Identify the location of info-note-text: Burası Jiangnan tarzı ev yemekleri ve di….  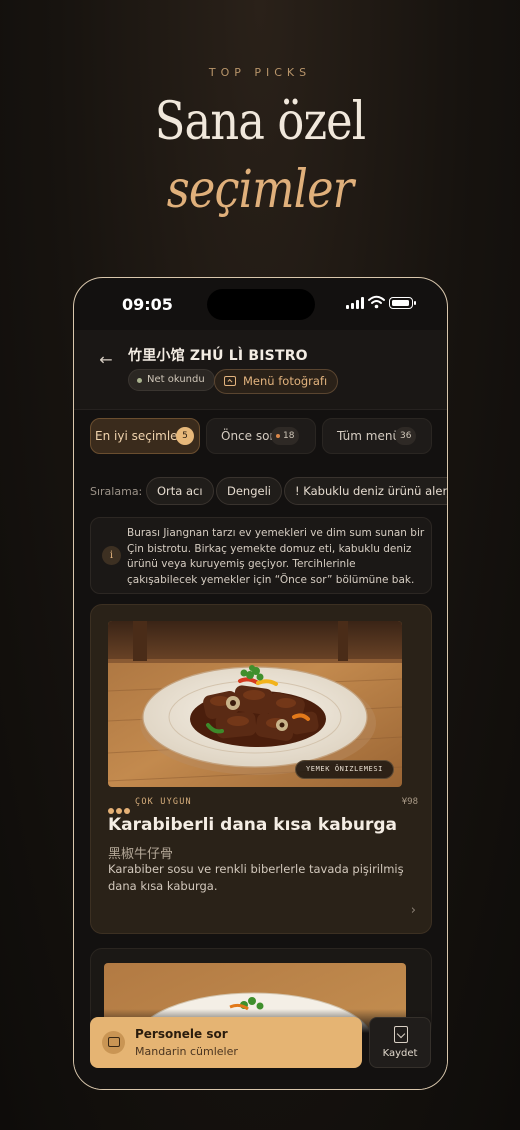
(276, 556).